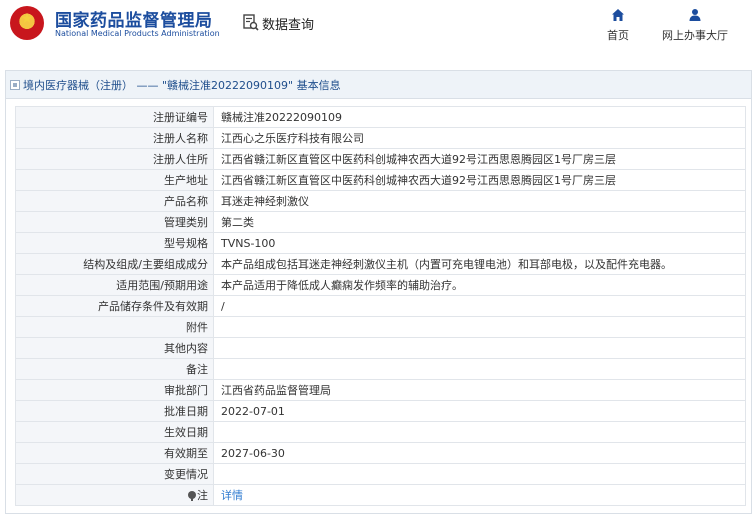  What do you see at coordinates (114, 327) in the screenshot?
I see `field-label: 附件` at bounding box center [114, 327].